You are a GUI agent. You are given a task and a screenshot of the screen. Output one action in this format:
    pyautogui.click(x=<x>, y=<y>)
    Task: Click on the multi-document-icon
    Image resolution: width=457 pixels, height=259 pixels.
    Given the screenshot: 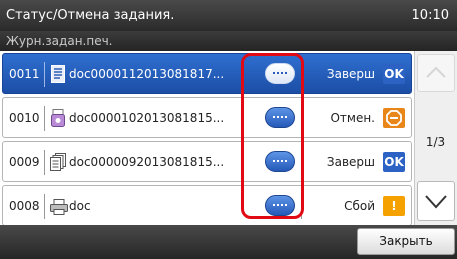 What is the action you would take?
    pyautogui.click(x=58, y=162)
    